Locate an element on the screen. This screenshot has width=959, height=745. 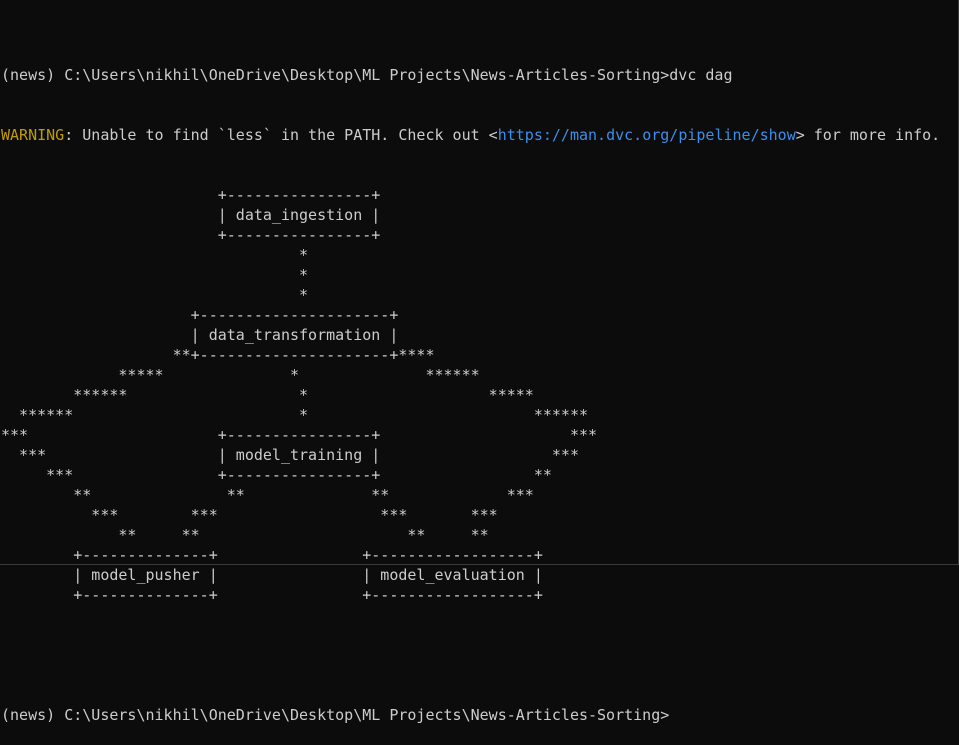
dag-line: *** +----------------+ ** is located at coordinates (276, 475).